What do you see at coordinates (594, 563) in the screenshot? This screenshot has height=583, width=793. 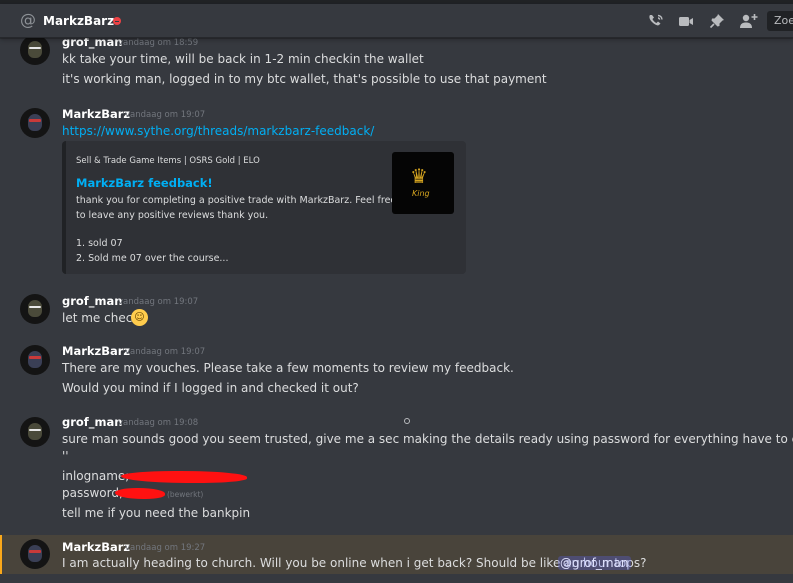 I see `user-mention: @grof_man` at bounding box center [594, 563].